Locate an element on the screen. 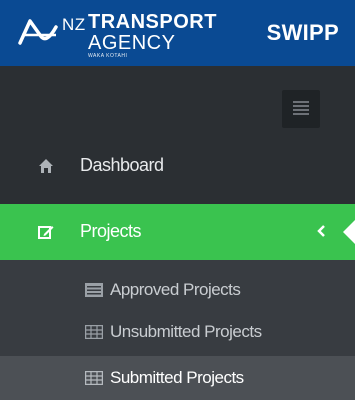  submenu-item-label: Unsubmitted Projects is located at coordinates (186, 331).